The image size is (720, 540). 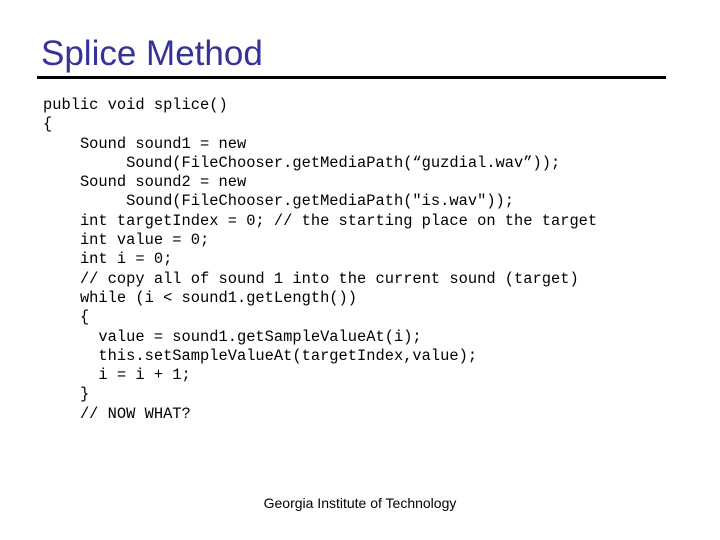 What do you see at coordinates (66, 394) in the screenshot?
I see `code-line-16: }` at bounding box center [66, 394].